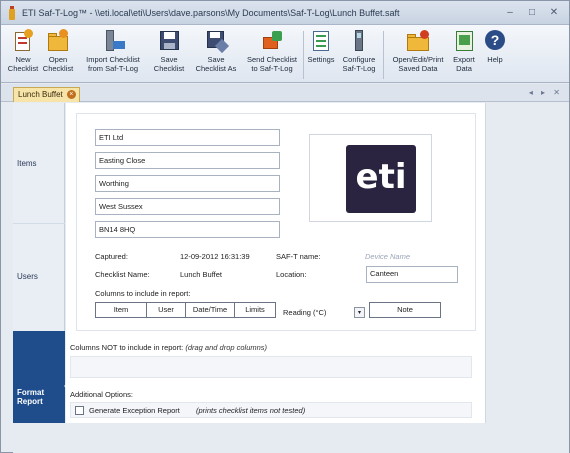 Image resolution: width=570 pixels, height=453 pixels. What do you see at coordinates (169, 41) in the screenshot?
I see `save-disk-icon` at bounding box center [169, 41].